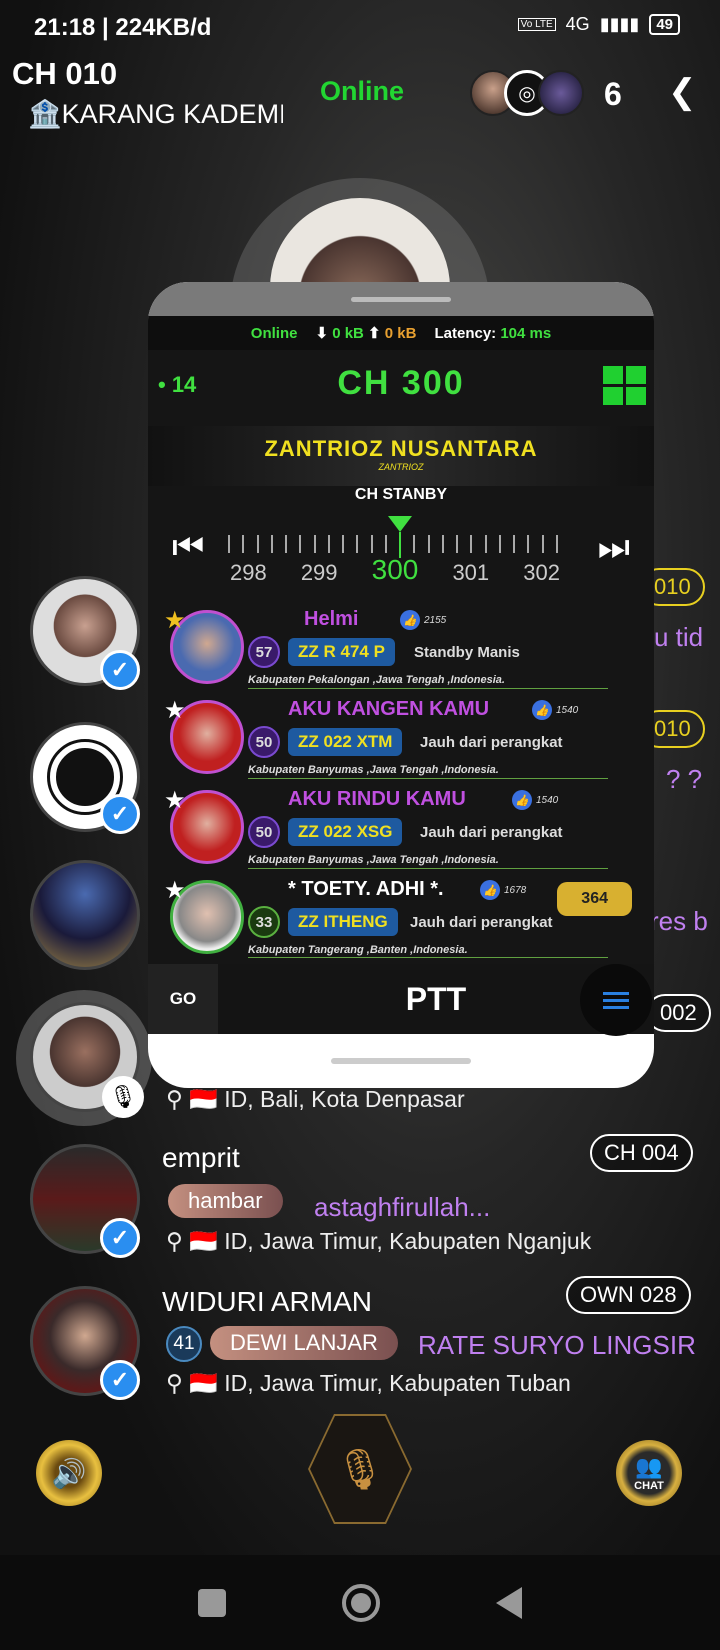 The image size is (720, 1650). What do you see at coordinates (400, 524) in the screenshot?
I see `tuner-pointer` at bounding box center [400, 524].